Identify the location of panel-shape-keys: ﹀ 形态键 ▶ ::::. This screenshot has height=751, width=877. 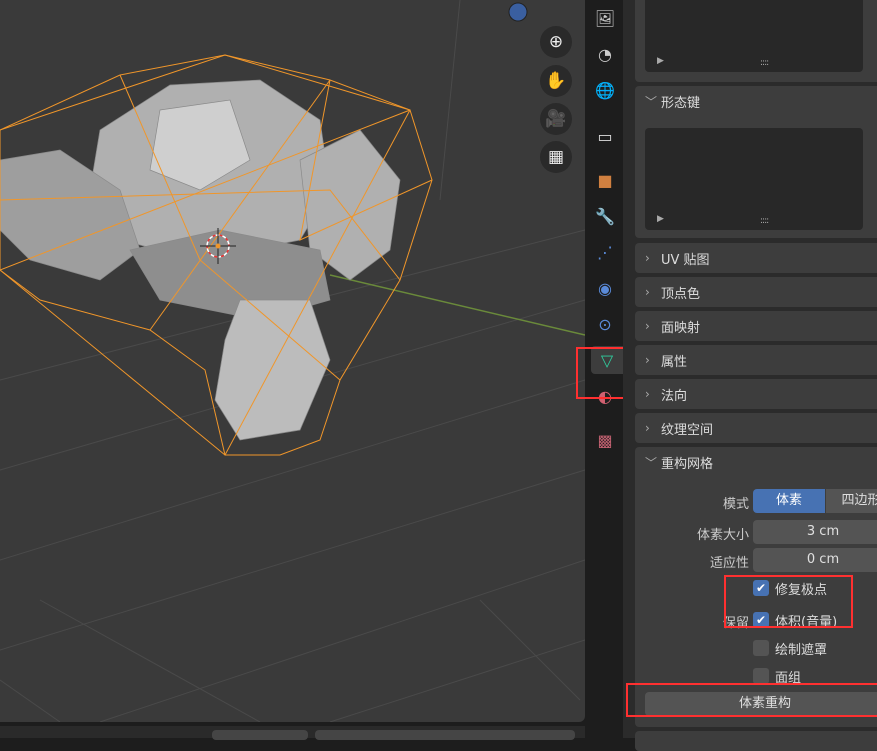
(756, 162).